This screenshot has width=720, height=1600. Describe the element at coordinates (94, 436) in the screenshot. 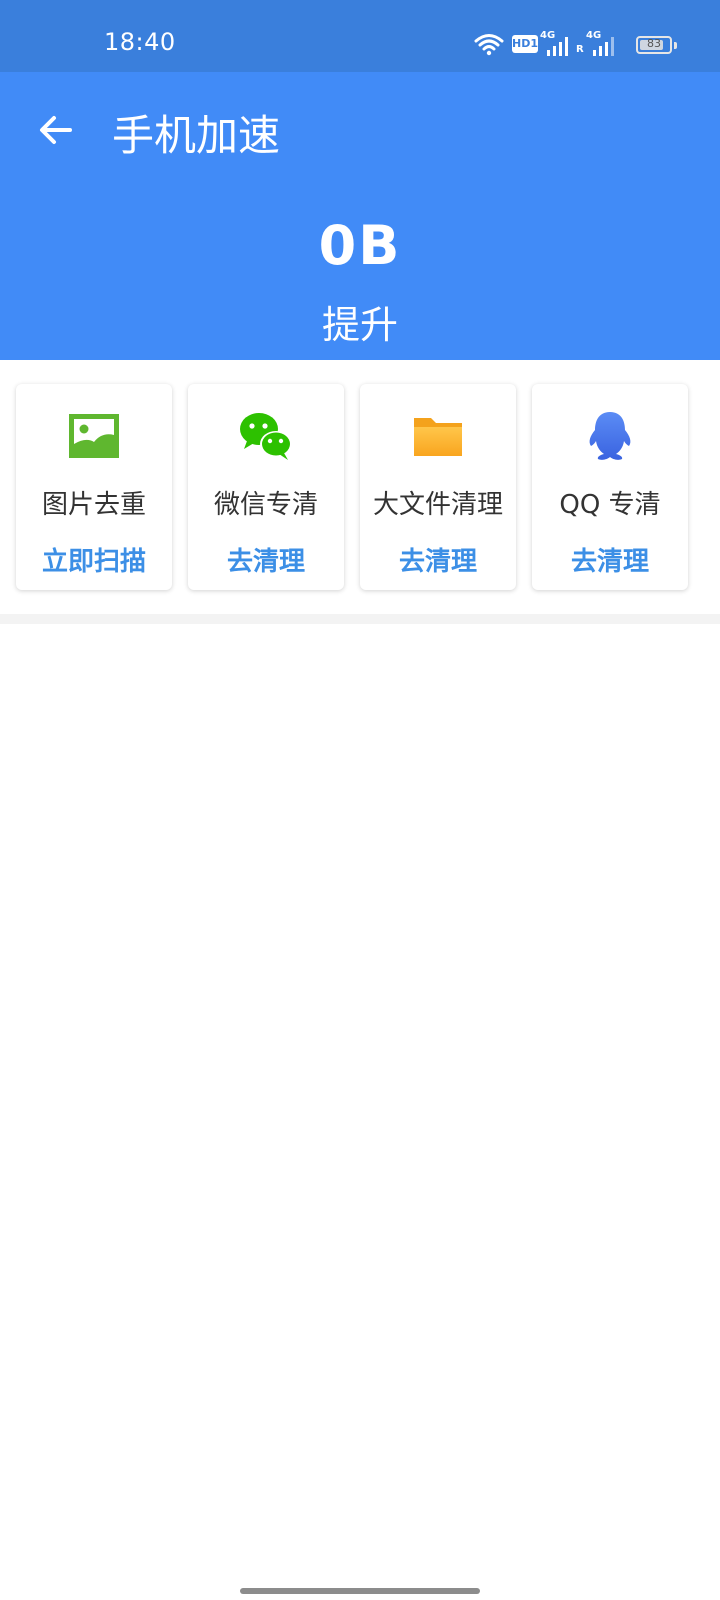

I see `image-icon` at that location.